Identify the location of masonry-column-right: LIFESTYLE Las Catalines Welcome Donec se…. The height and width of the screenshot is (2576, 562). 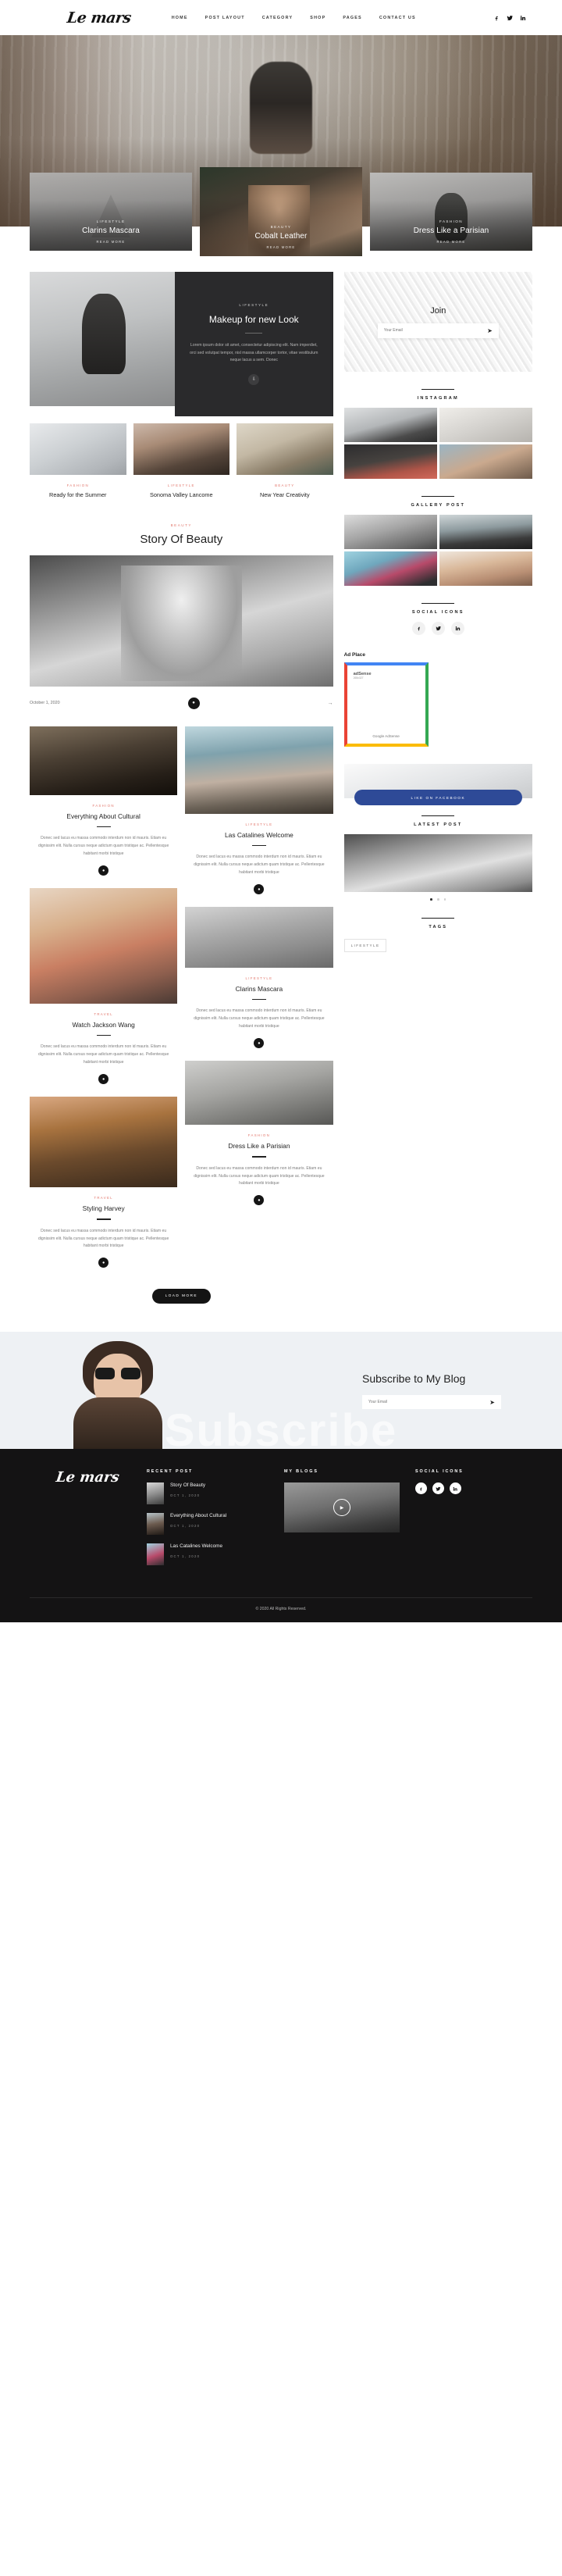
(259, 972).